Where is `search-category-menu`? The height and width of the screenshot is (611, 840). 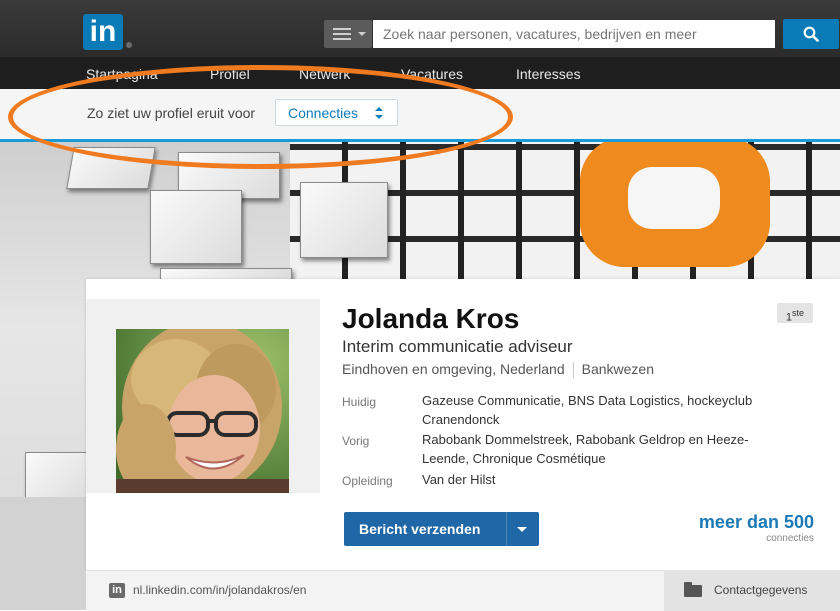 search-category-menu is located at coordinates (348, 34).